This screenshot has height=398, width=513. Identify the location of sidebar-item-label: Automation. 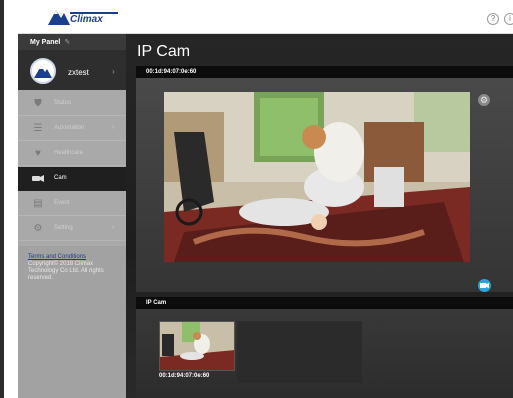
(69, 128).